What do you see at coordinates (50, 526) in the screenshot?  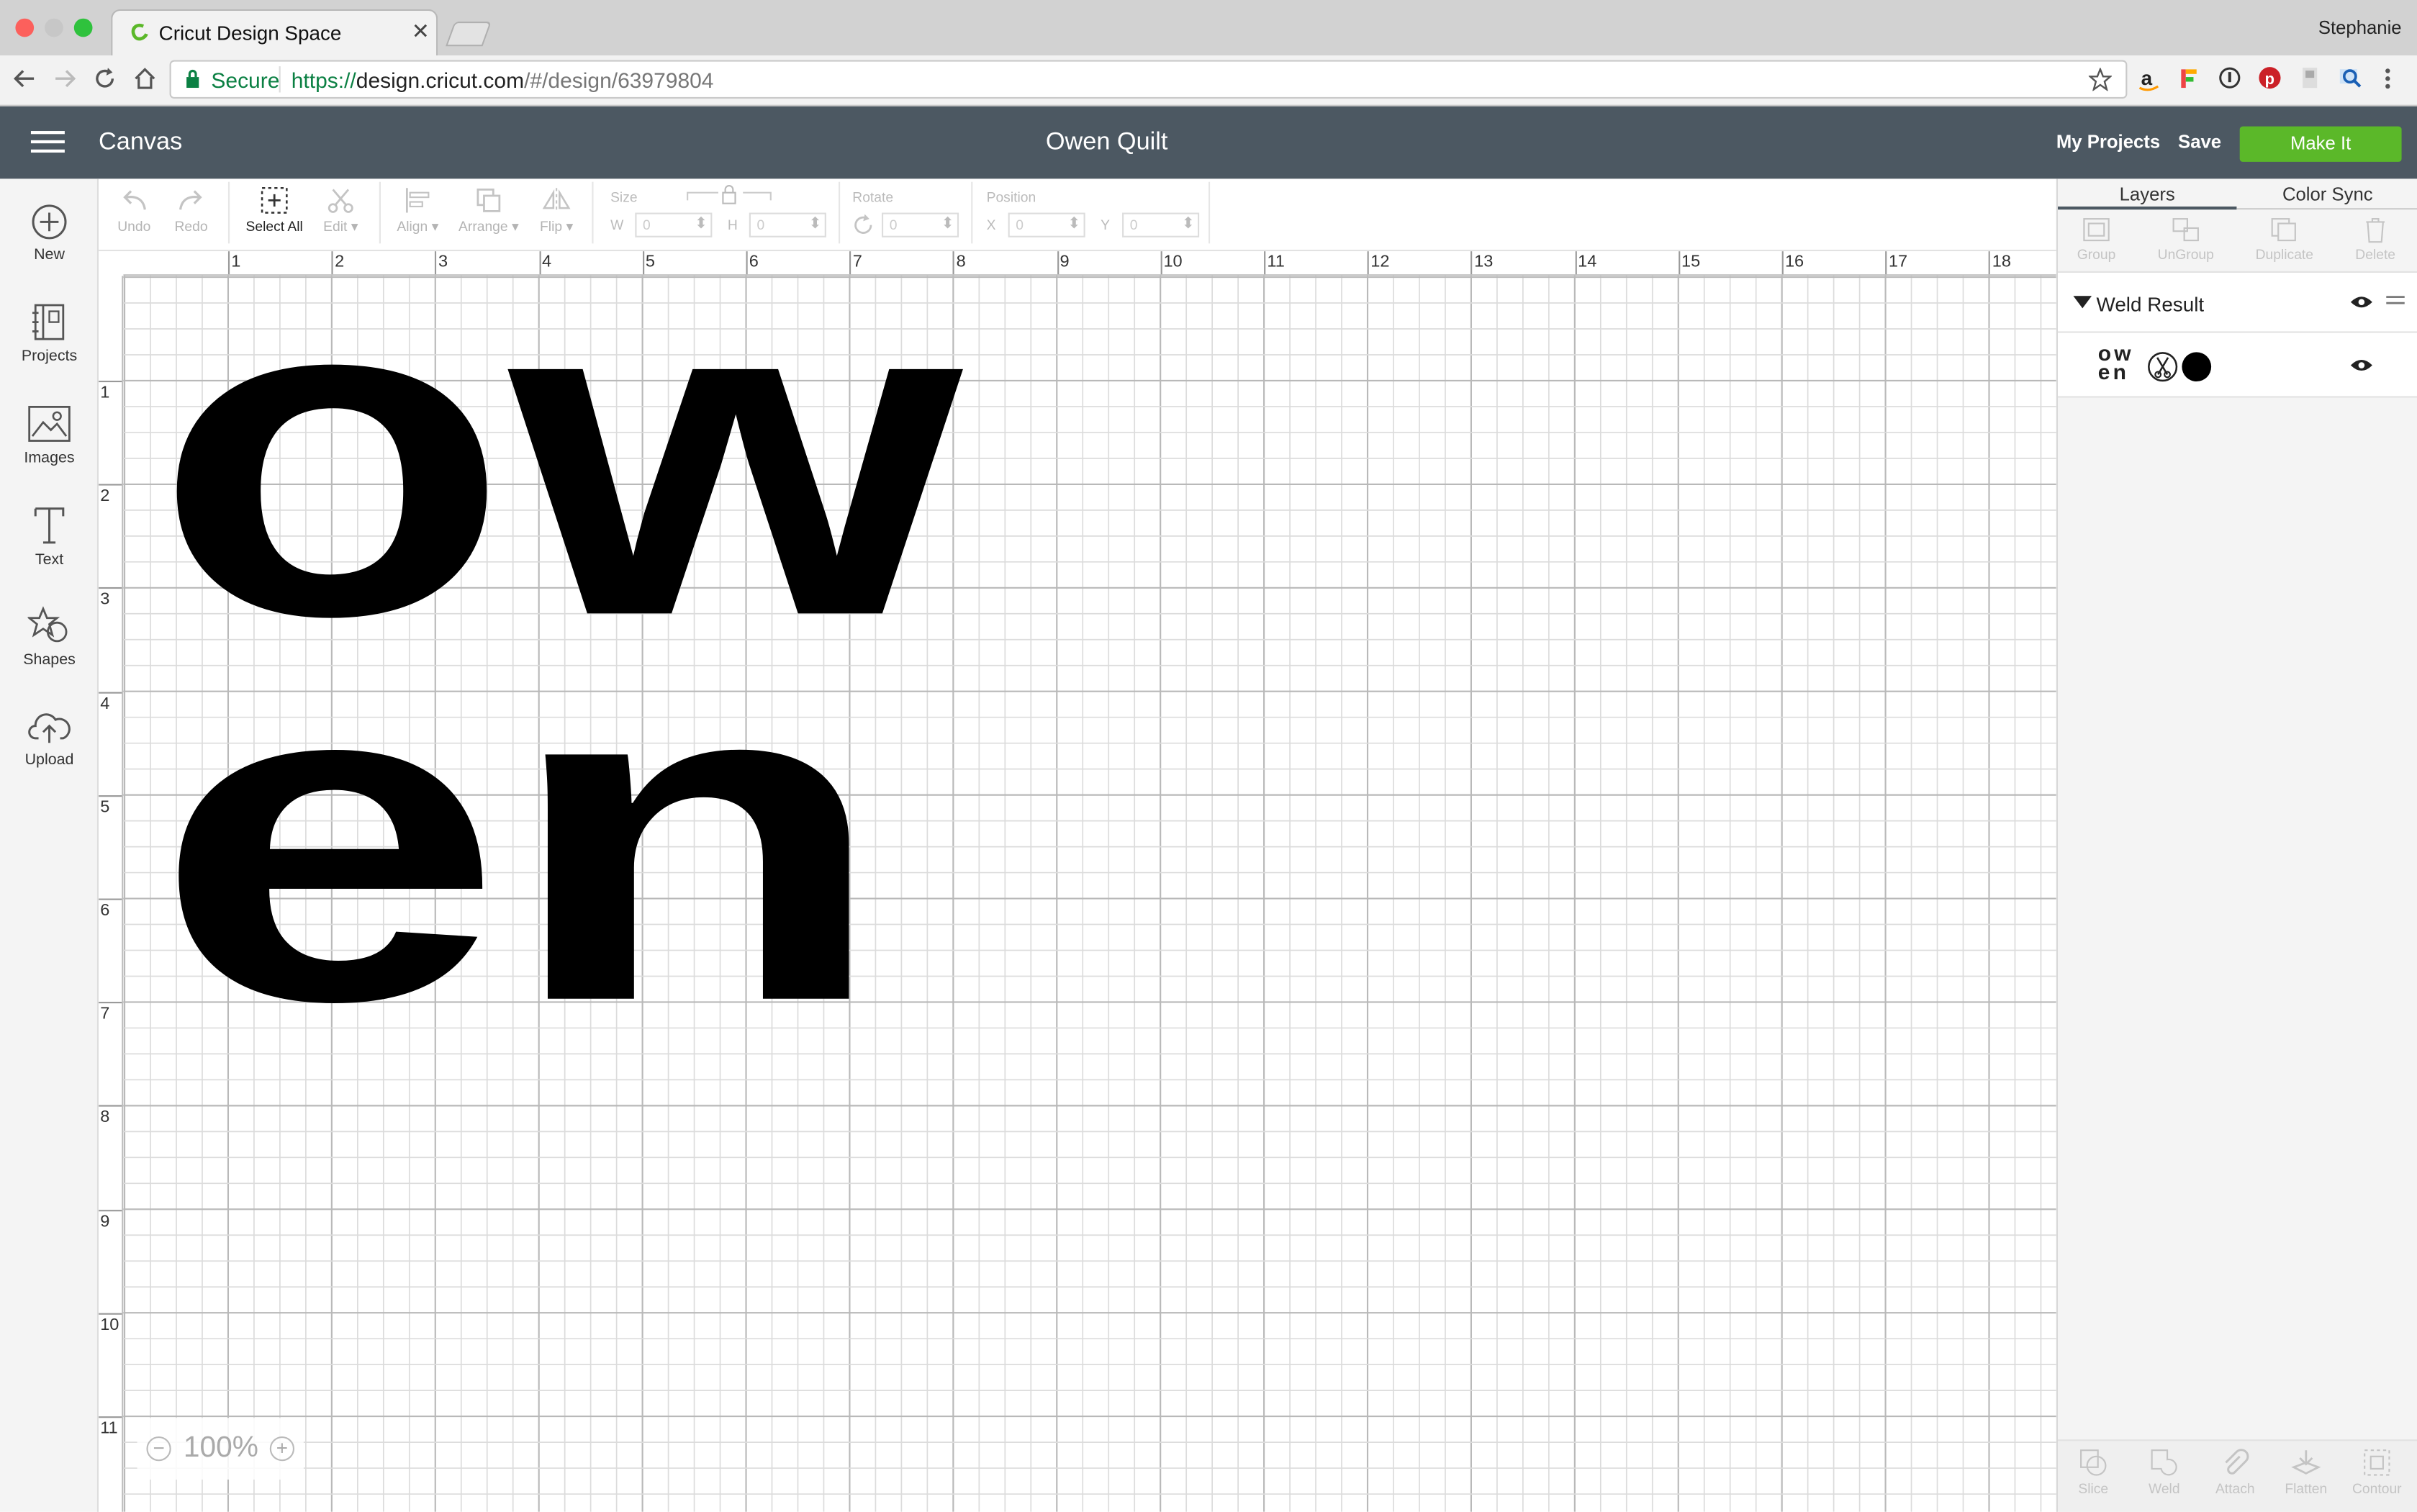 I see `text-icon` at bounding box center [50, 526].